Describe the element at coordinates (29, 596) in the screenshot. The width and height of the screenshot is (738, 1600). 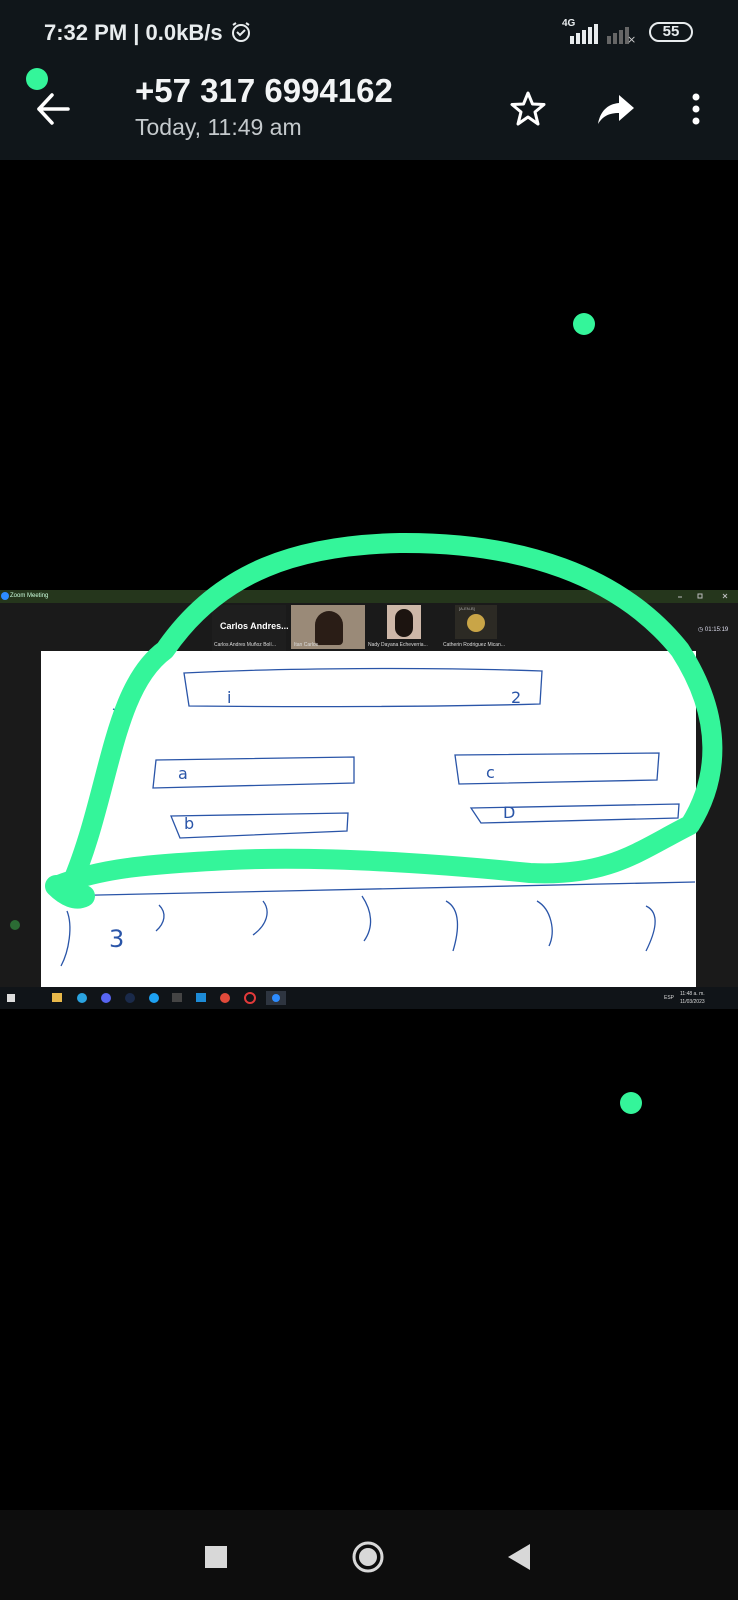
I see `zoom-window-title: Zoom Meeting` at that location.